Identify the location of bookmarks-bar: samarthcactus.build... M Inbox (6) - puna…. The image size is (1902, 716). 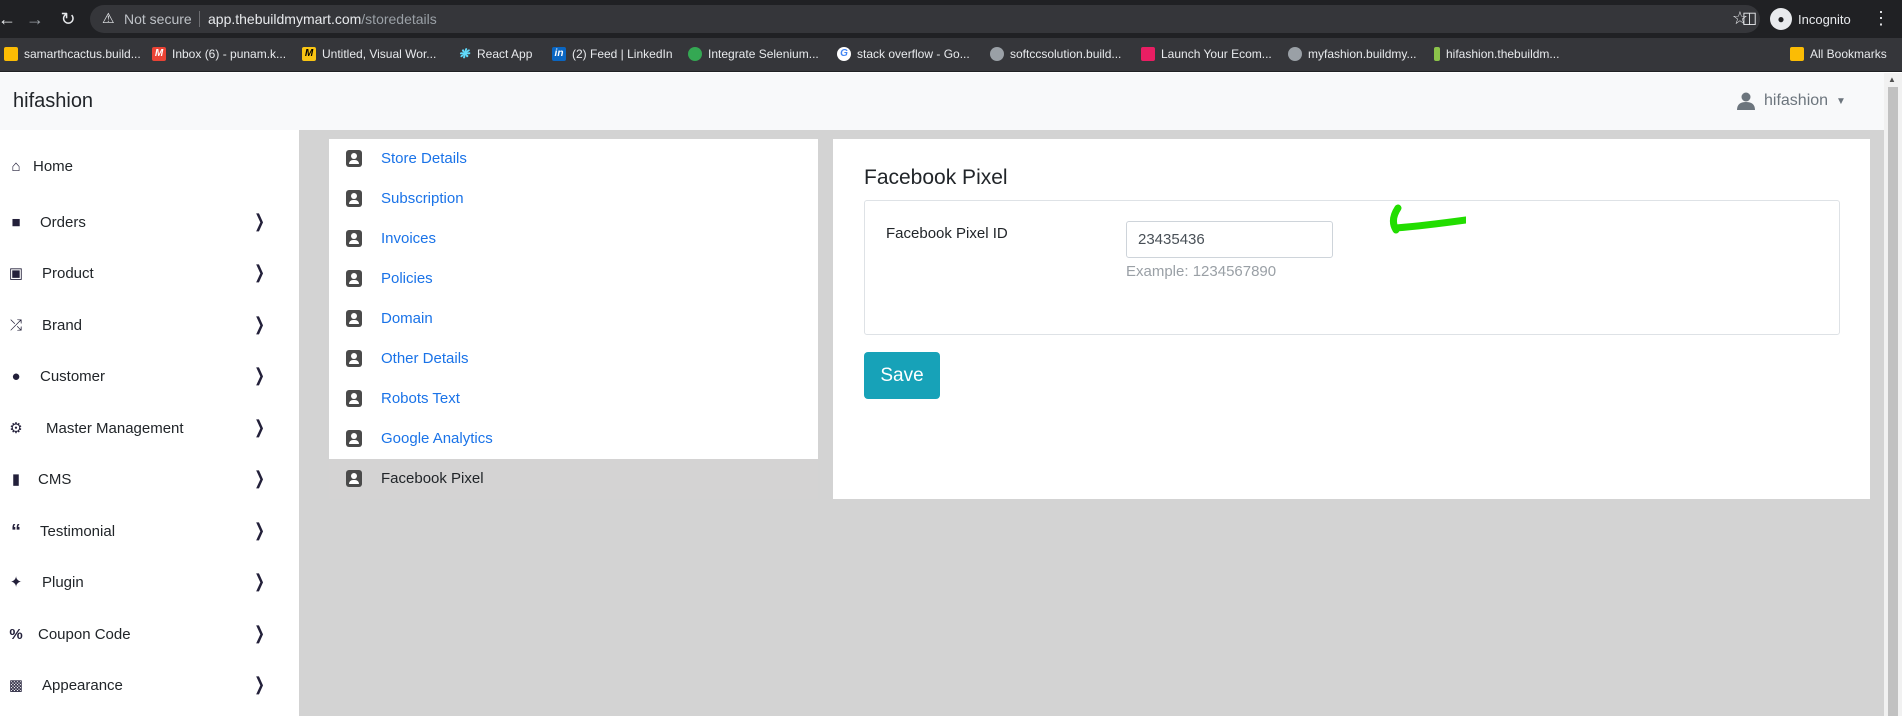
(951, 55).